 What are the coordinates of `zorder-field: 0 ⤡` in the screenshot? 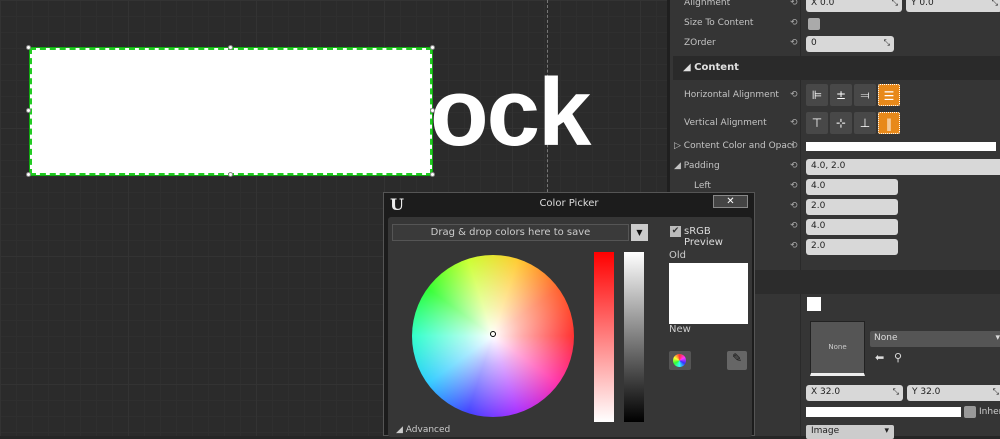 It's located at (850, 44).